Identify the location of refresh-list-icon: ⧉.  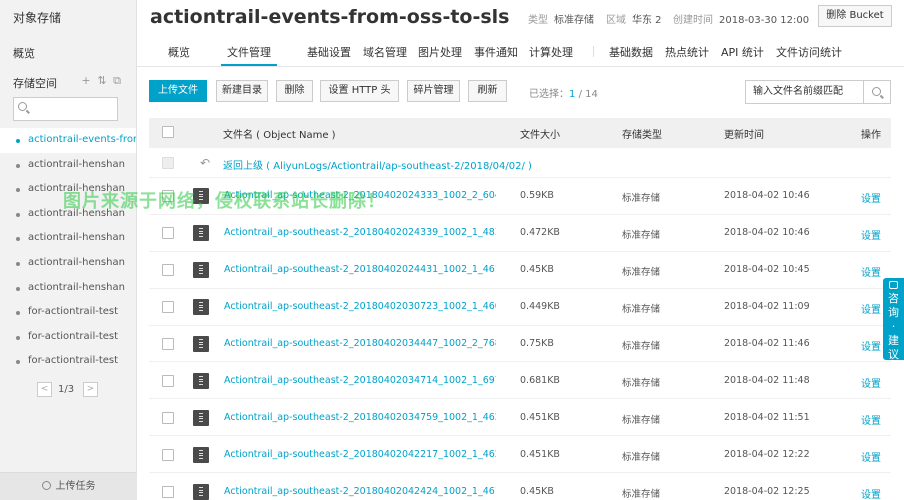
(117, 81).